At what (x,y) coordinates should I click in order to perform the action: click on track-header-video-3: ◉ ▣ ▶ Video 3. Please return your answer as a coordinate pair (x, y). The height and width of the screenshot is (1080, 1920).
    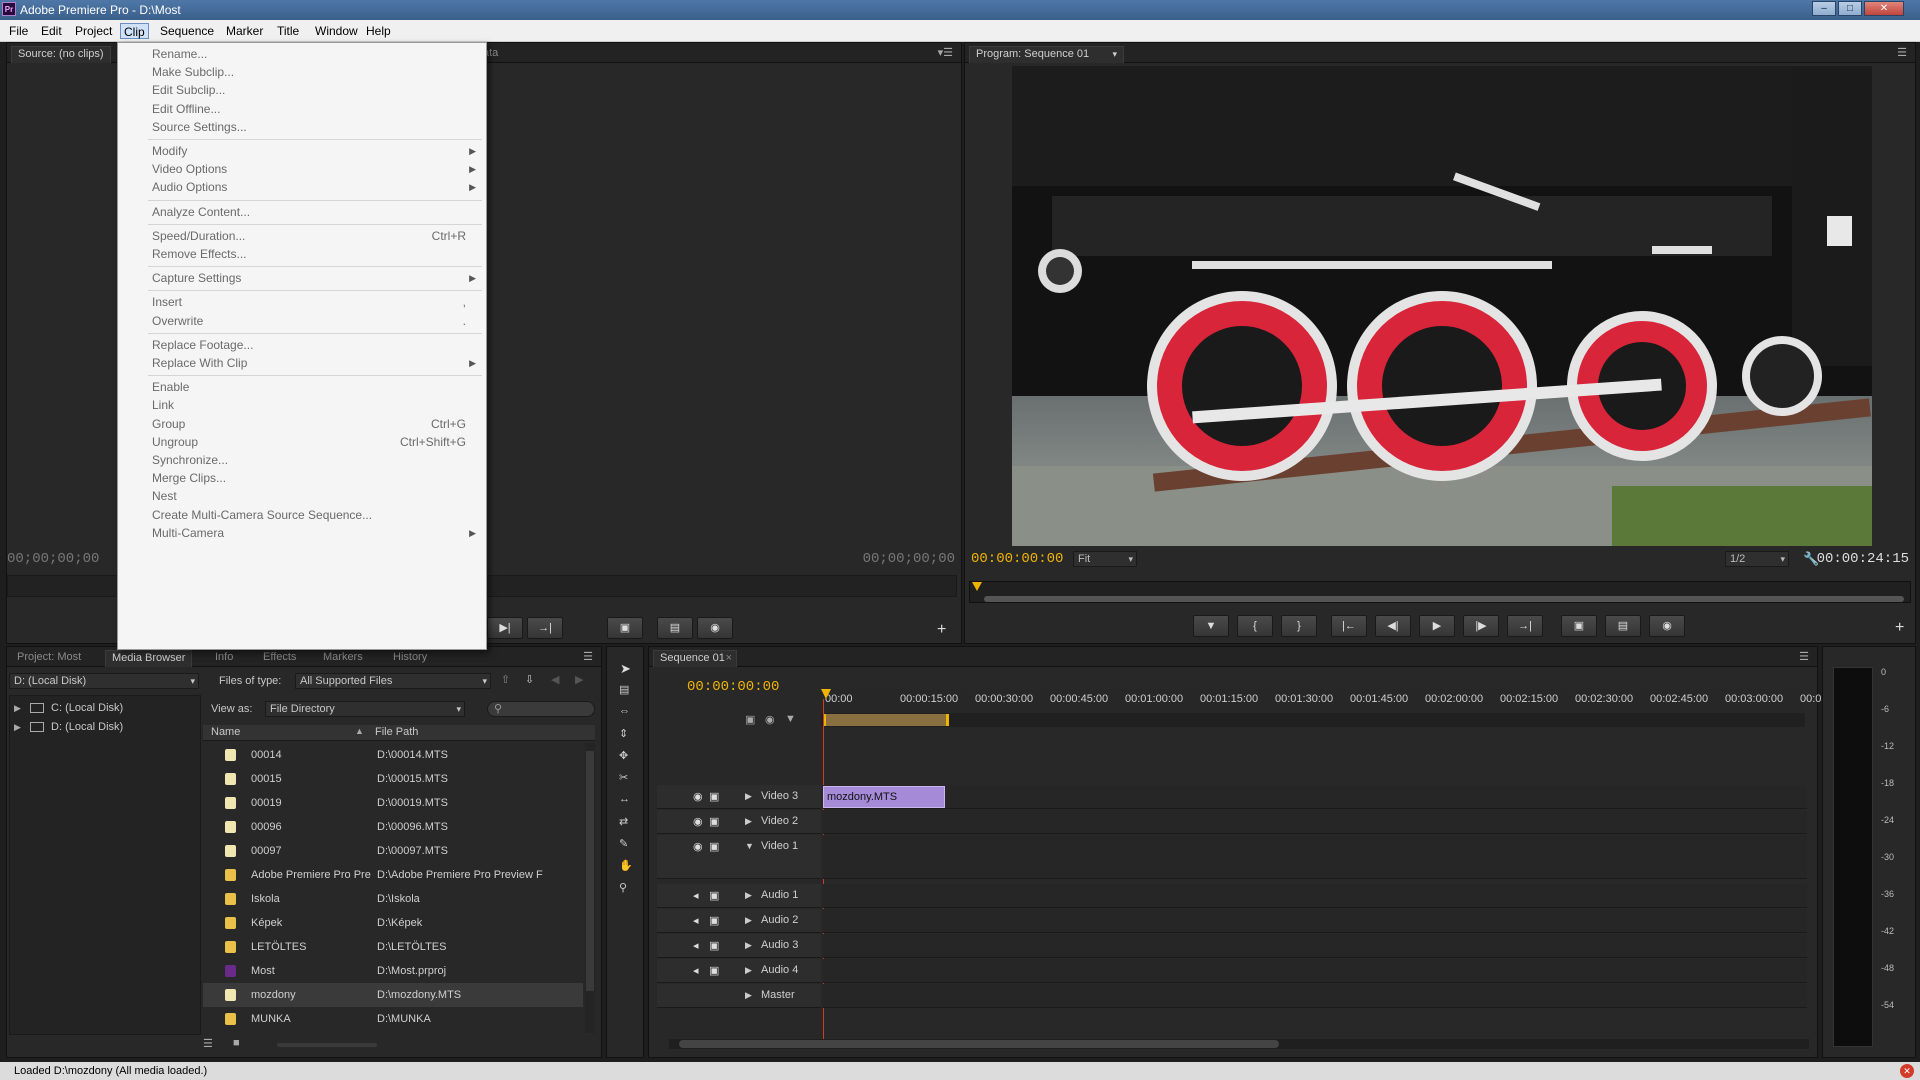
    Looking at the image, I should click on (739, 797).